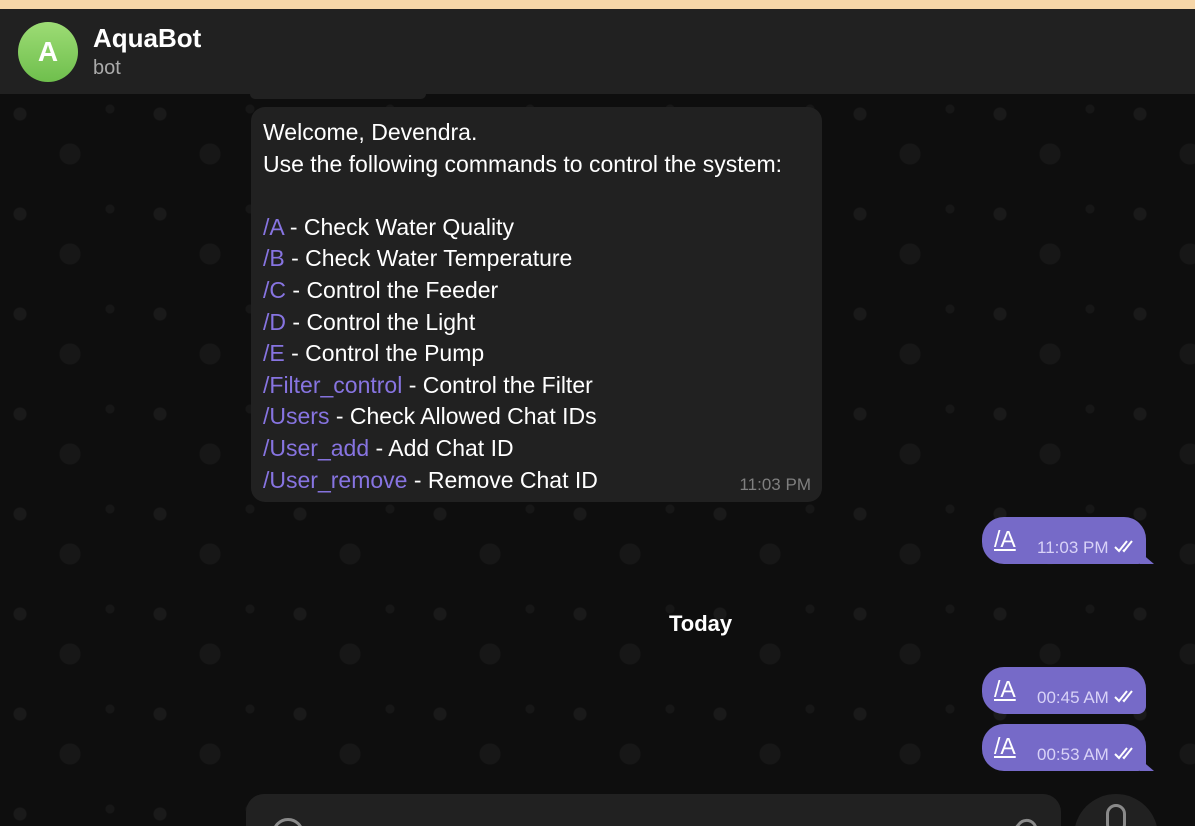 Image resolution: width=1195 pixels, height=826 pixels. I want to click on command-link-user-remove: /User_remove, so click(335, 480).